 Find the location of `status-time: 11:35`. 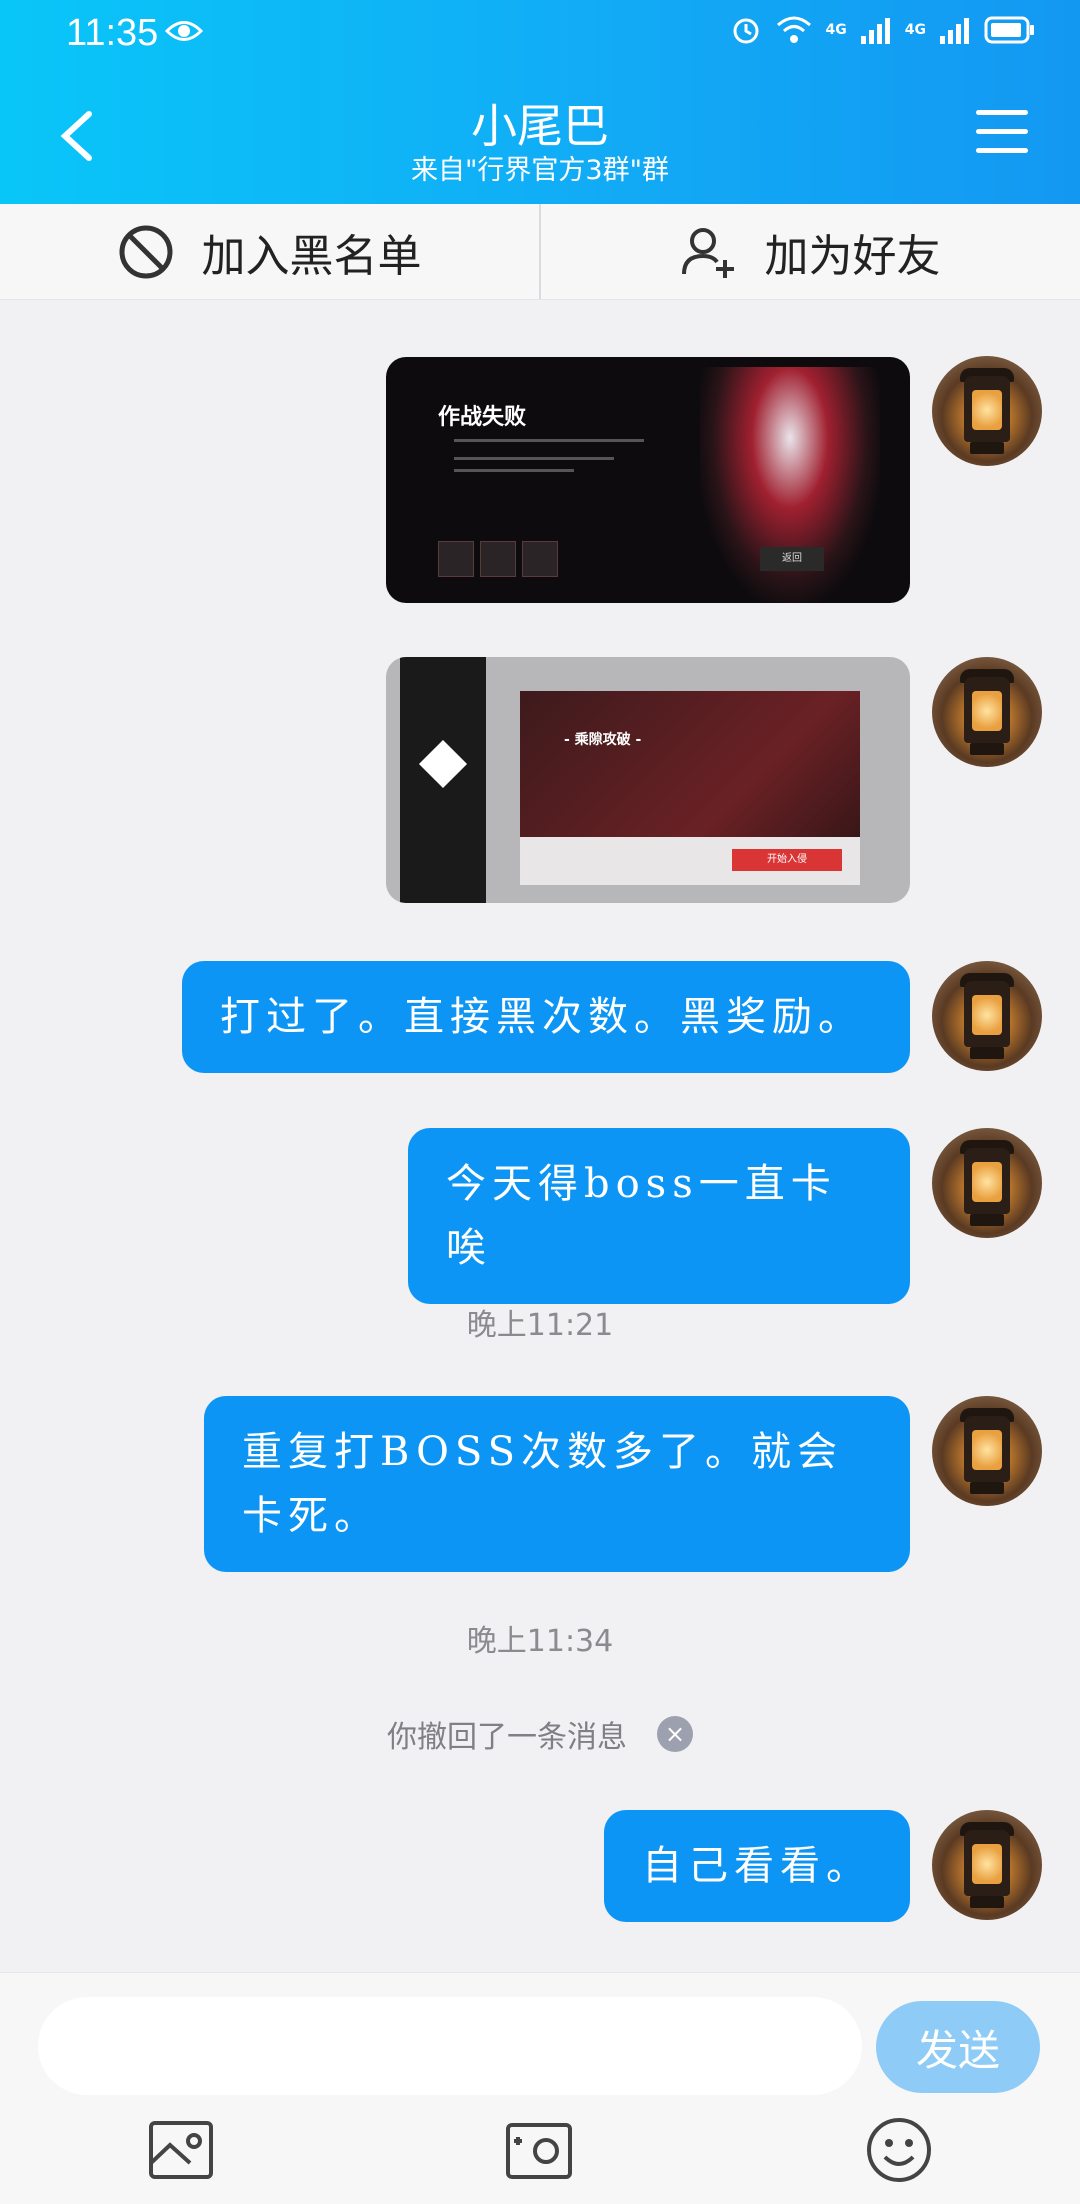

status-time: 11:35 is located at coordinates (112, 33).